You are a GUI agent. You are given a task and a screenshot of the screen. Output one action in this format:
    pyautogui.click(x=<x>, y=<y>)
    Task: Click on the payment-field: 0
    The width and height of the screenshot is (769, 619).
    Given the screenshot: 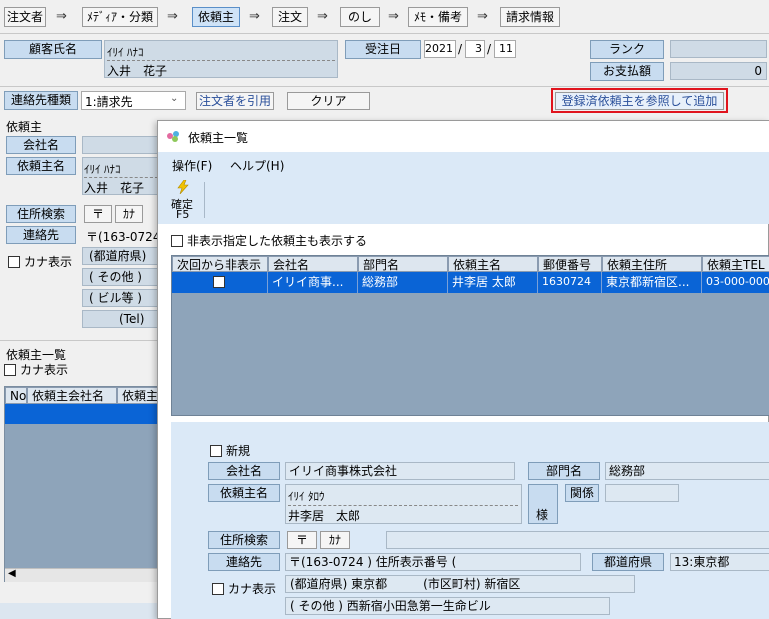 What is the action you would take?
    pyautogui.click(x=718, y=71)
    